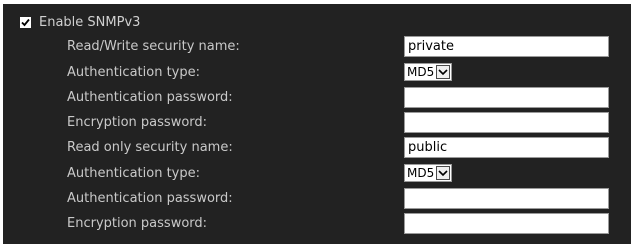  What do you see at coordinates (506, 147) in the screenshot?
I see `ro-security-name-input` at bounding box center [506, 147].